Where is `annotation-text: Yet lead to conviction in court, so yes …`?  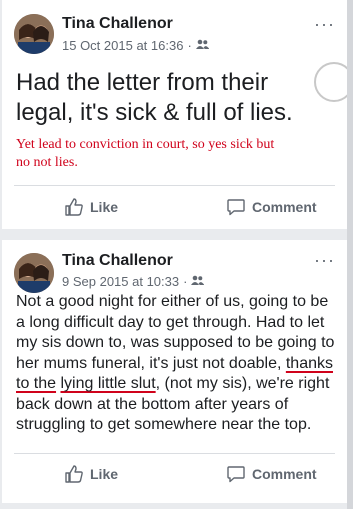 annotation-text: Yet lead to conviction in court, so yes … is located at coordinates (145, 153).